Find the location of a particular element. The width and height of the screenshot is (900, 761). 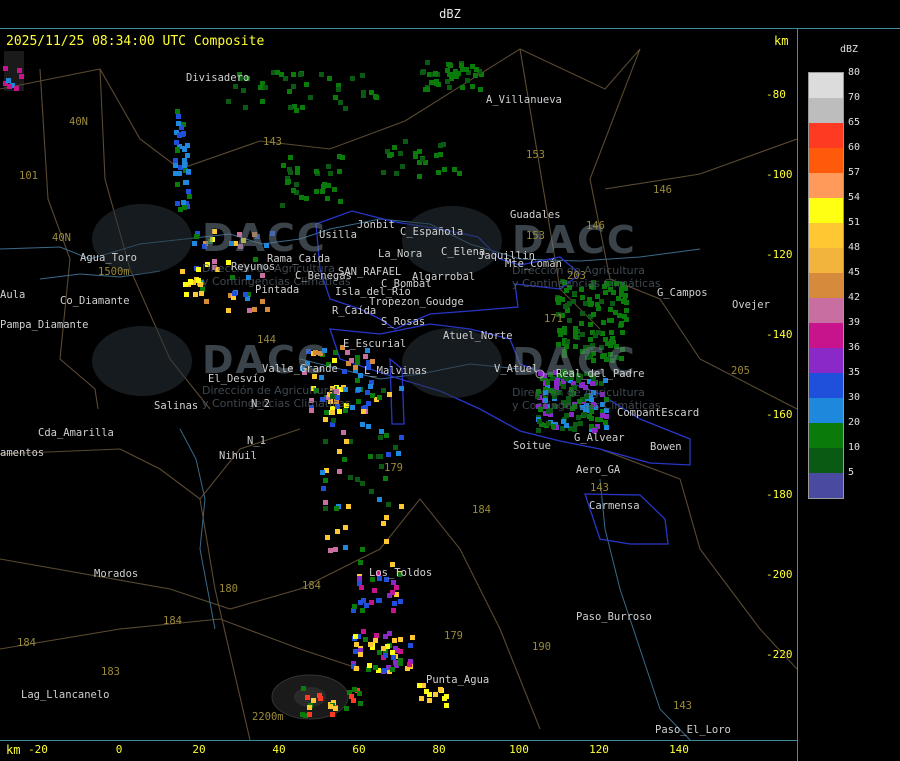

y-tick: -140 is located at coordinates (779, 334).